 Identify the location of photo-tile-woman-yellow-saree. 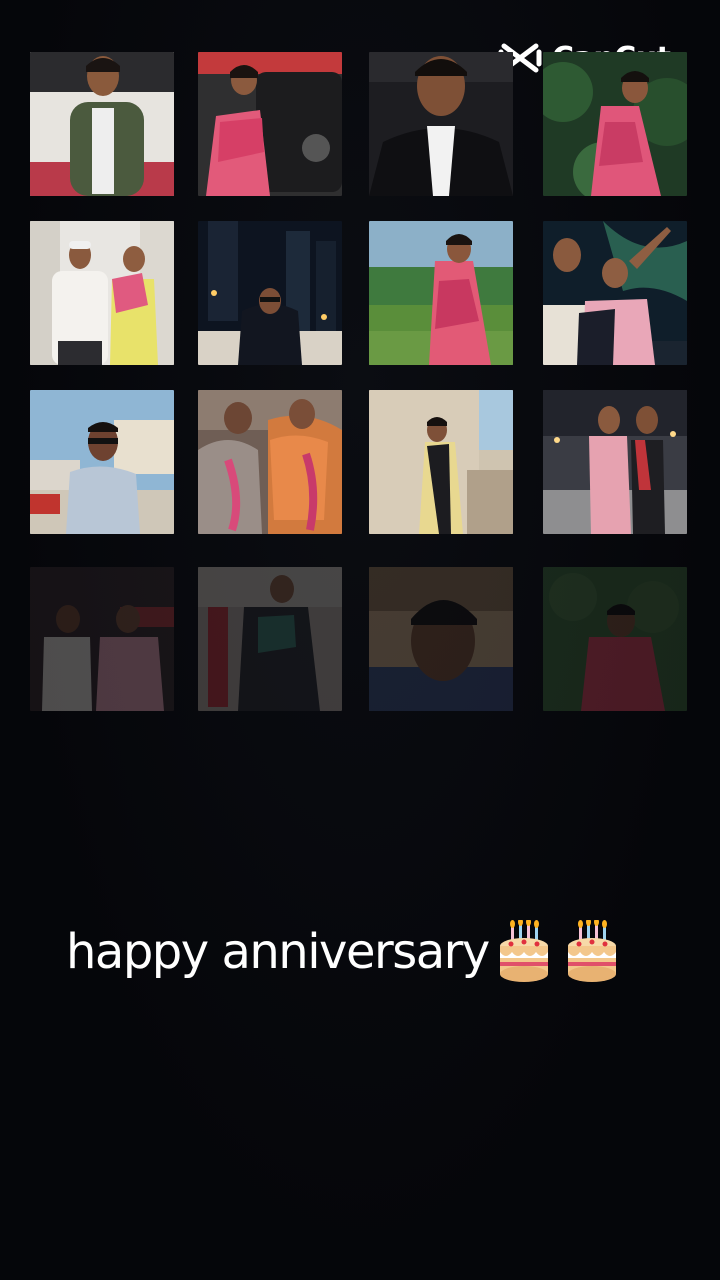
(441, 462).